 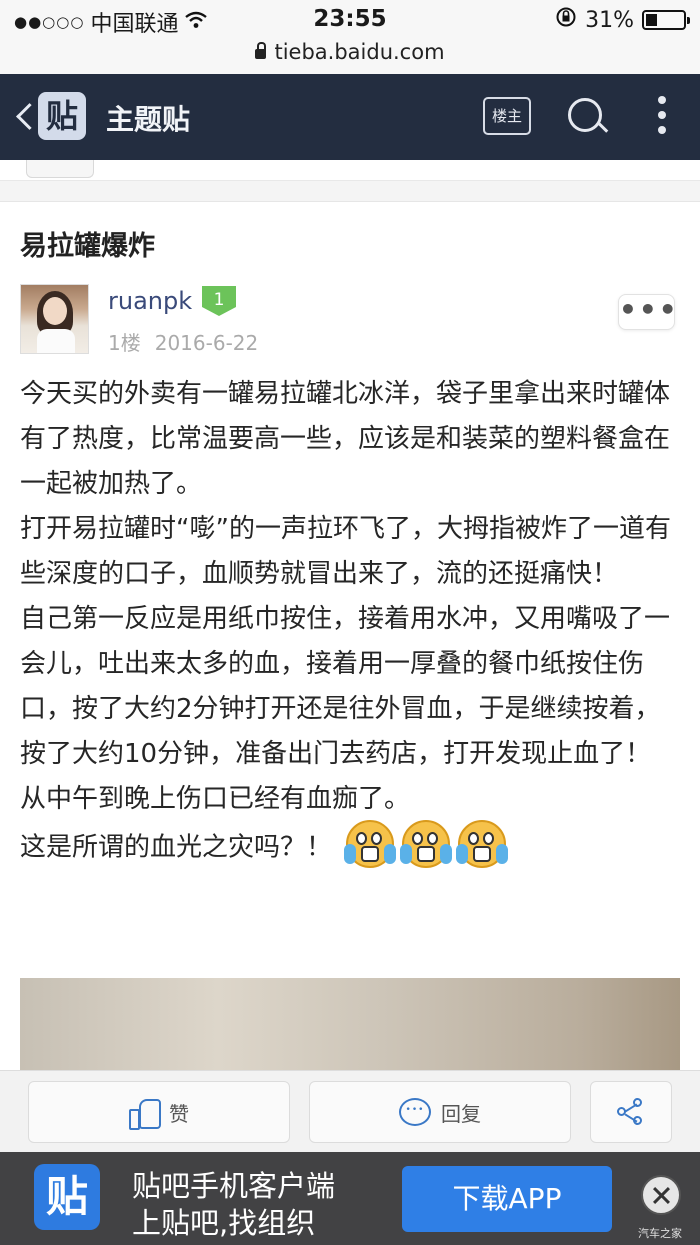 I want to click on post-action-bar: 赞 回复, so click(x=350, y=1111).